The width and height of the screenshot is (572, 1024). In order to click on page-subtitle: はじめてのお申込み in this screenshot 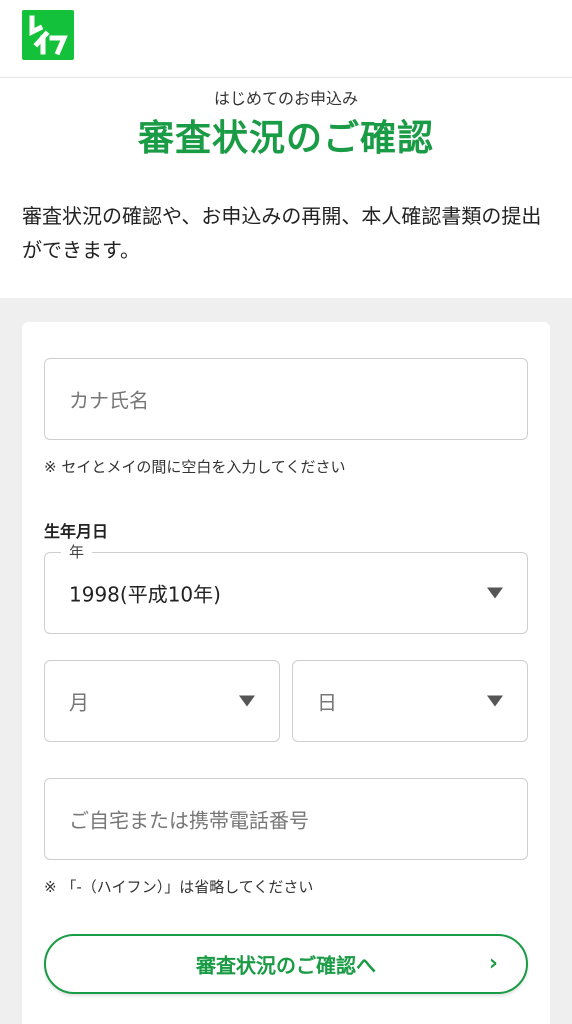, I will do `click(285, 98)`.